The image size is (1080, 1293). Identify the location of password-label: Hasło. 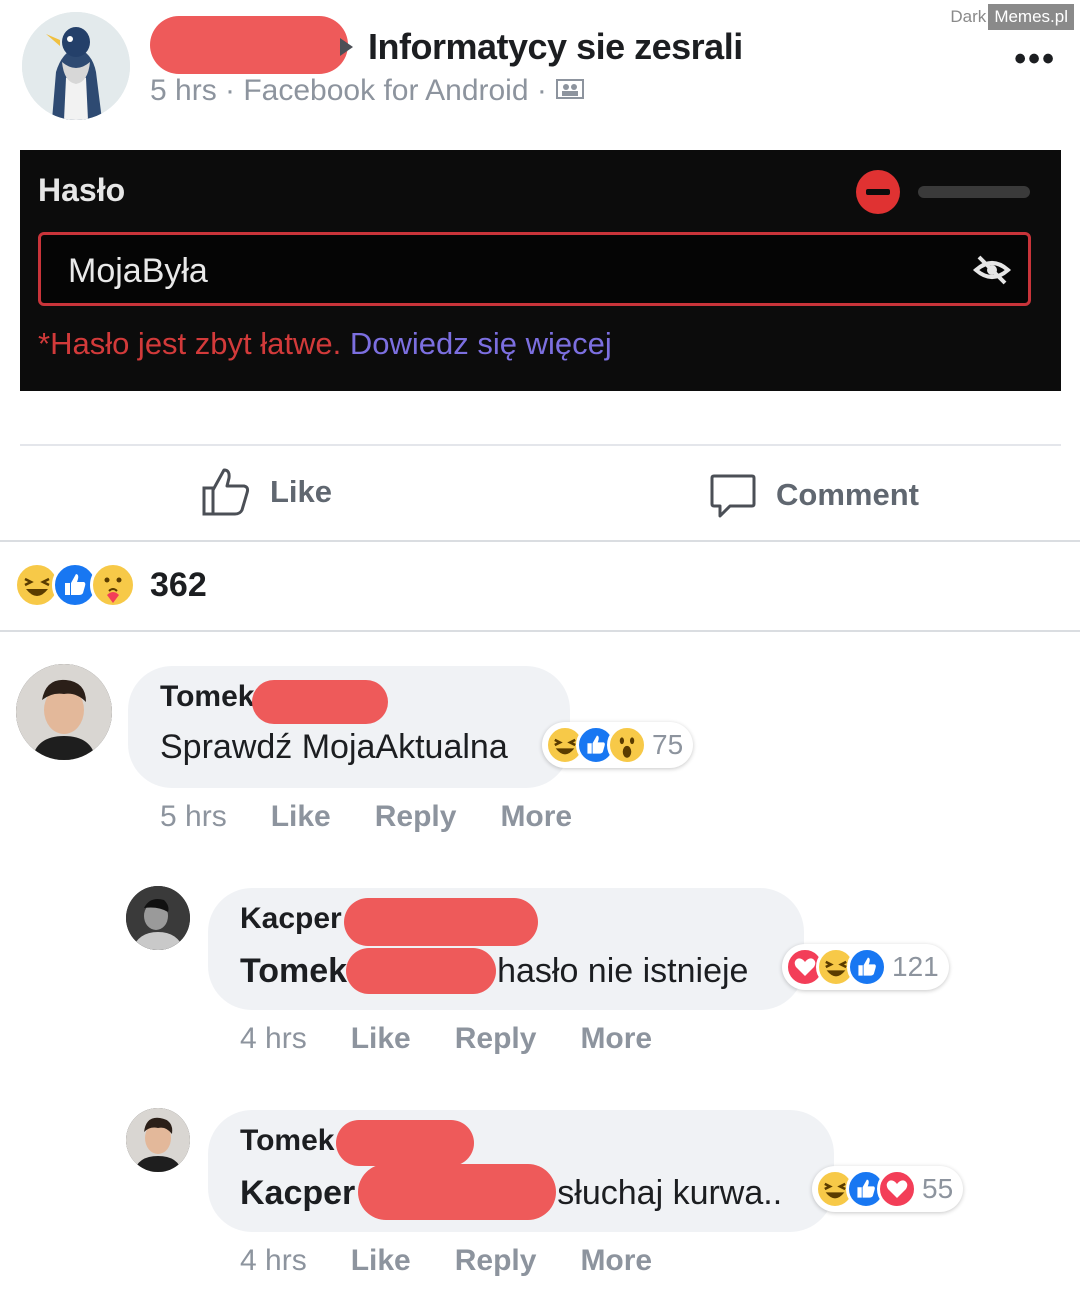
(82, 190).